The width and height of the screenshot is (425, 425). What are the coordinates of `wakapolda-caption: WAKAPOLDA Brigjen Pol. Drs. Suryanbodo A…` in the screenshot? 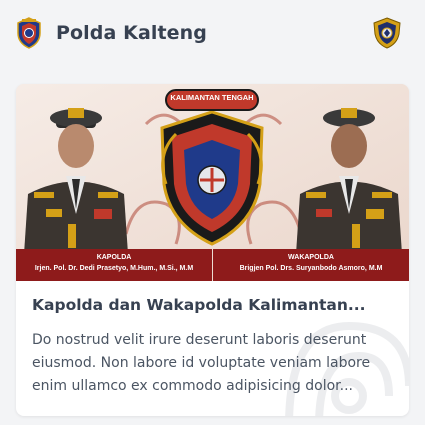 It's located at (311, 265).